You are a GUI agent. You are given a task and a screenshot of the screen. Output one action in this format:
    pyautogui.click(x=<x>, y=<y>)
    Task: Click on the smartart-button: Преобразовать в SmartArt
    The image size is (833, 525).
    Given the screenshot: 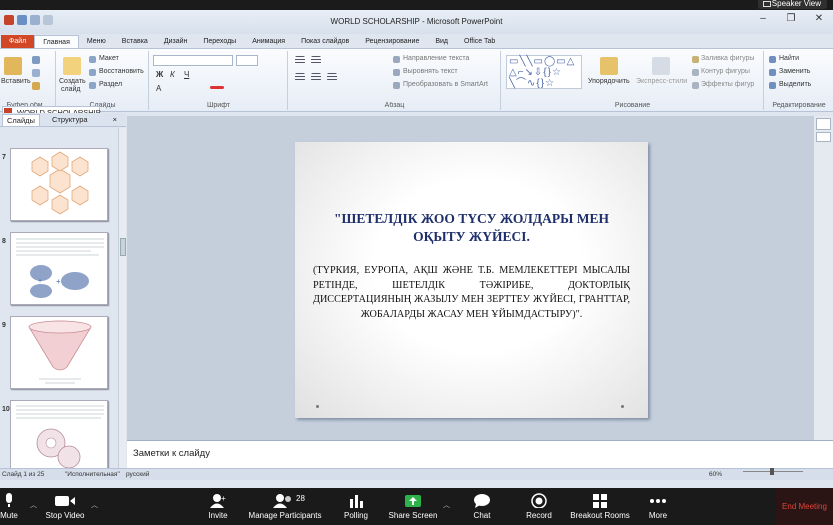 What is the action you would take?
    pyautogui.click(x=445, y=84)
    